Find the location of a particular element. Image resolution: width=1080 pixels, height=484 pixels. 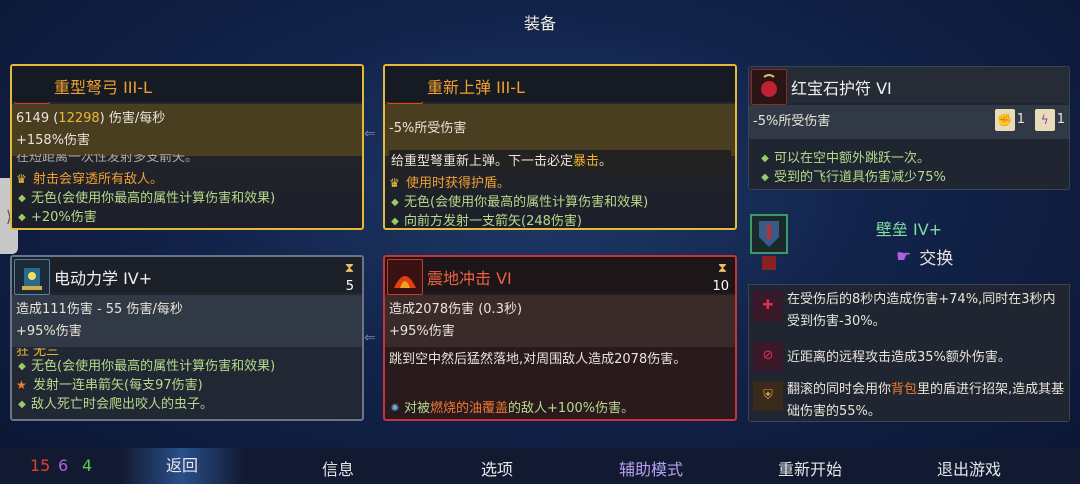

affix-line: 发射一连串箭矢(每支97伤害) is located at coordinates (118, 385).